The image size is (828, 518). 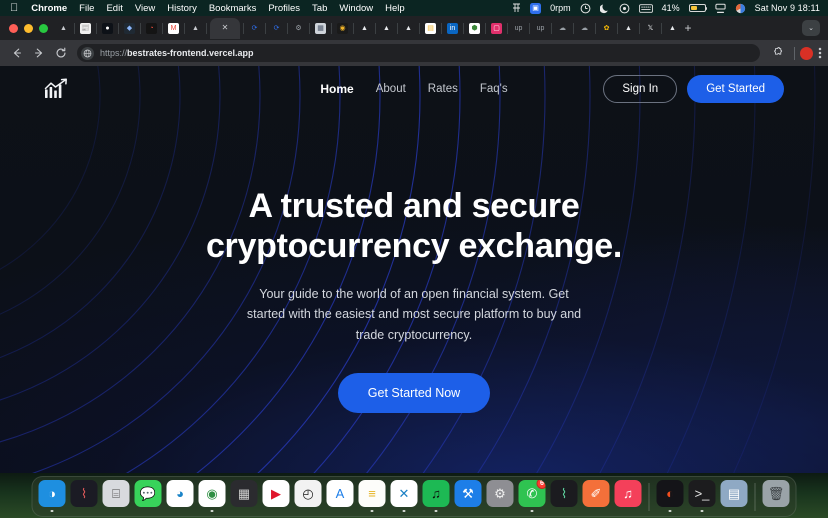 What do you see at coordinates (468, 496) in the screenshot?
I see `dock-xcode: ⚒` at bounding box center [468, 496].